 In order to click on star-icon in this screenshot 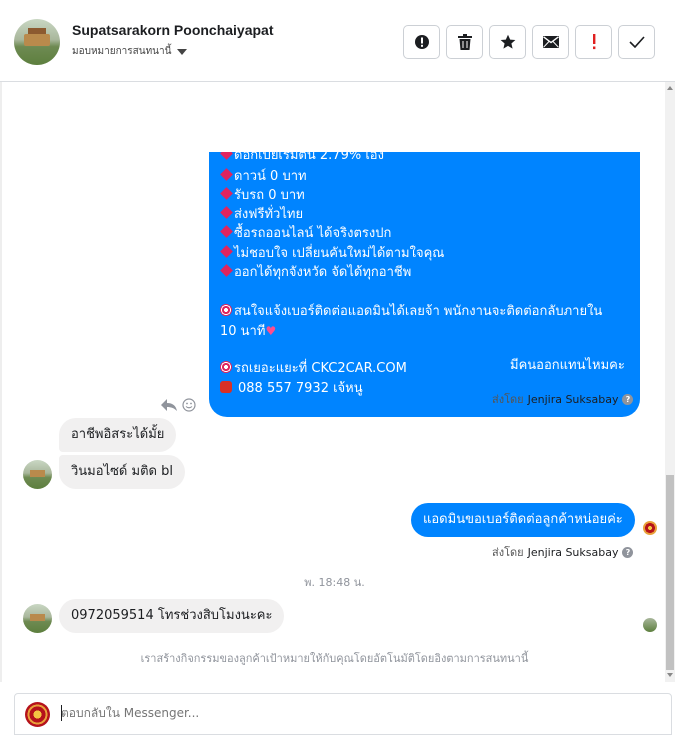, I will do `click(507, 41)`.